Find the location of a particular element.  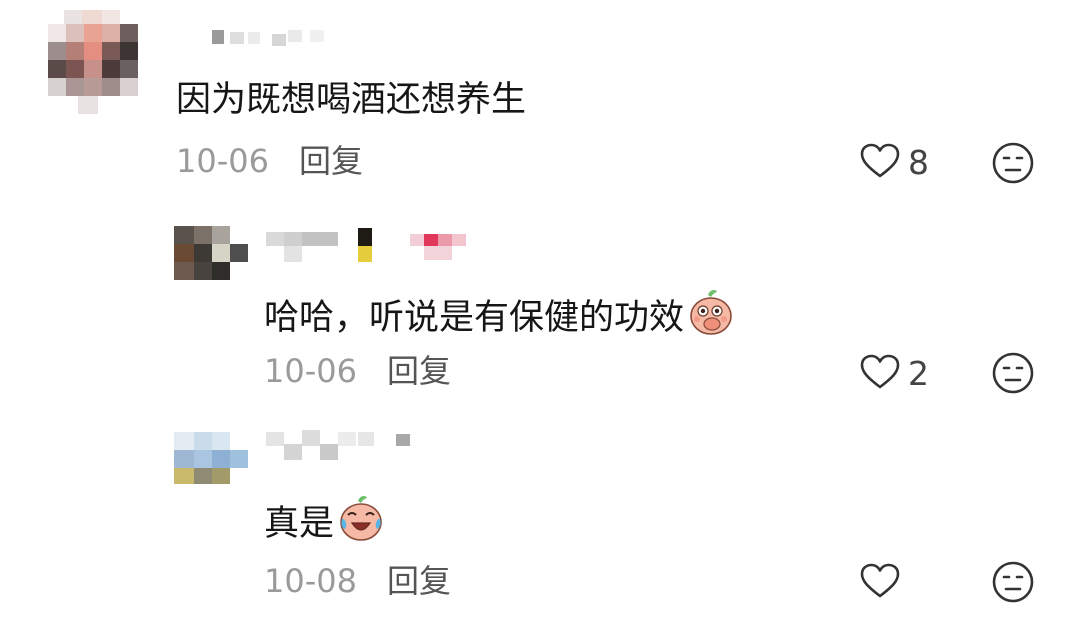

like-button: 8 is located at coordinates (894, 163).